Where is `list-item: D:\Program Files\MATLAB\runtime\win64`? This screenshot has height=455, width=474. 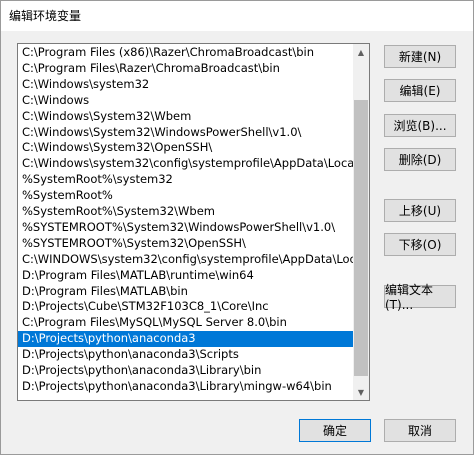
list-item: D:\Program Files\MATLAB\runtime\win64 is located at coordinates (186, 276).